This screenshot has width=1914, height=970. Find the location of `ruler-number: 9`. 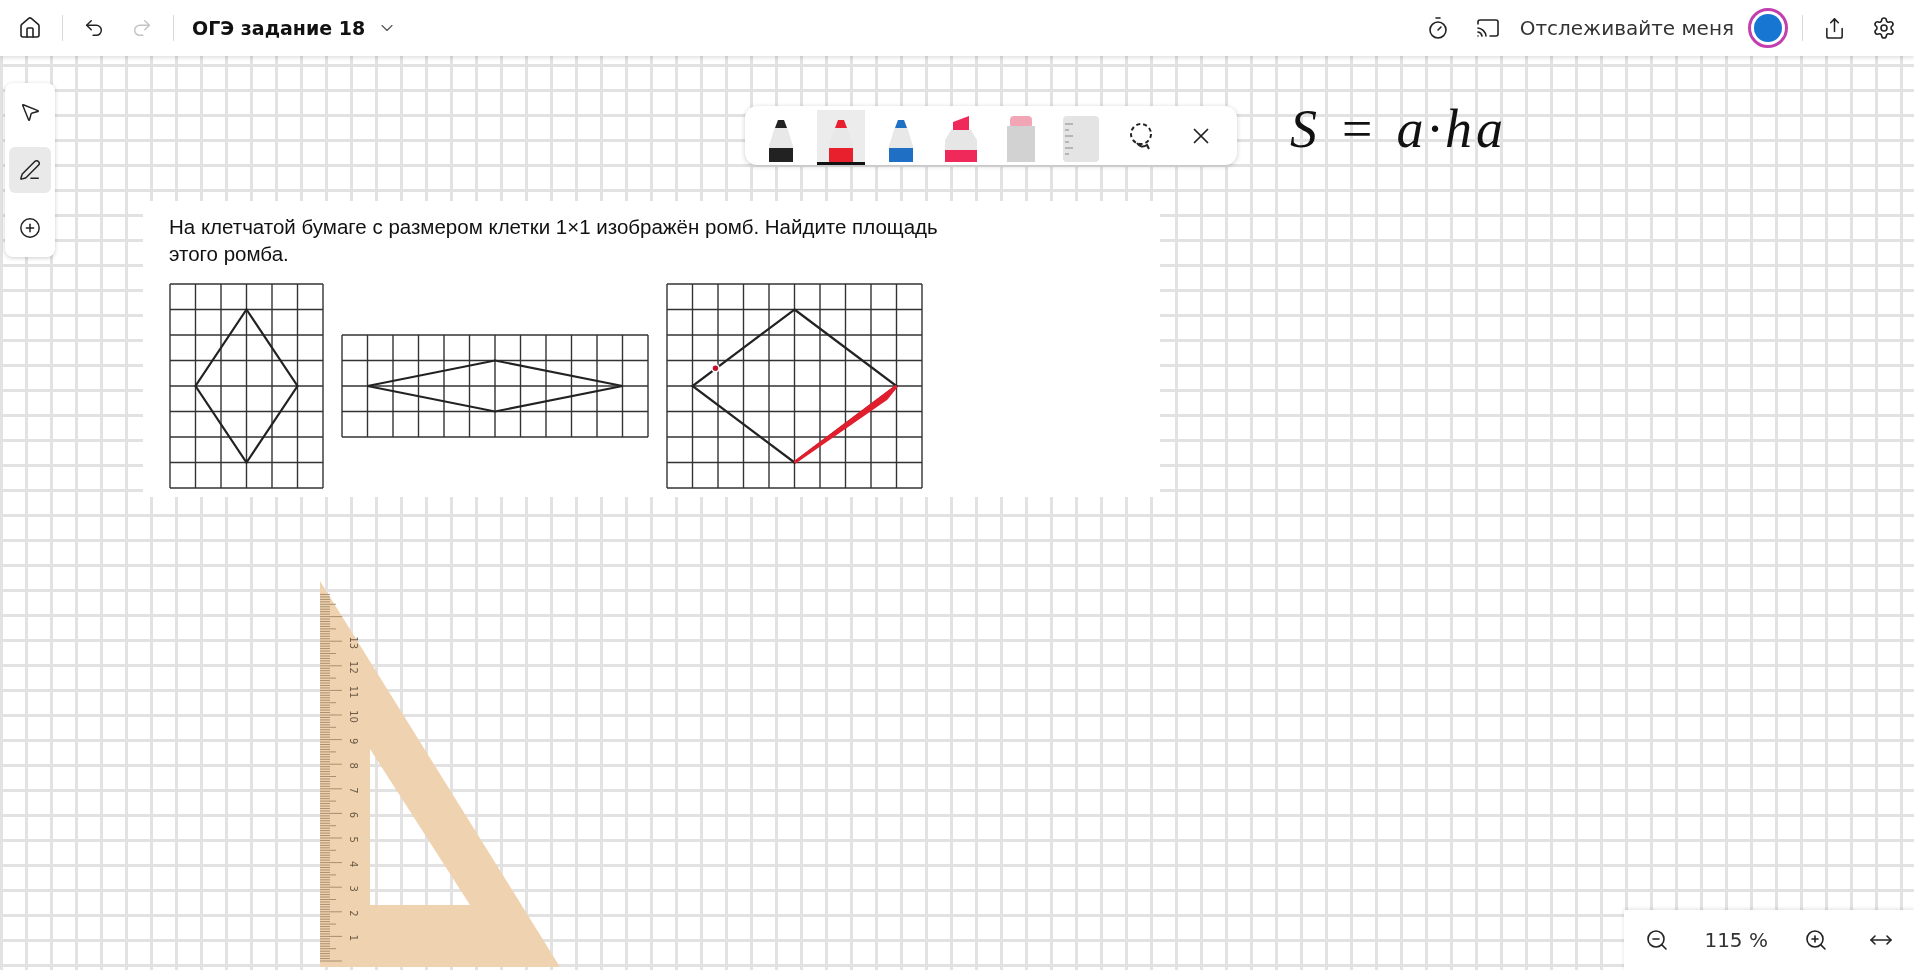

ruler-number: 9 is located at coordinates (353, 741).